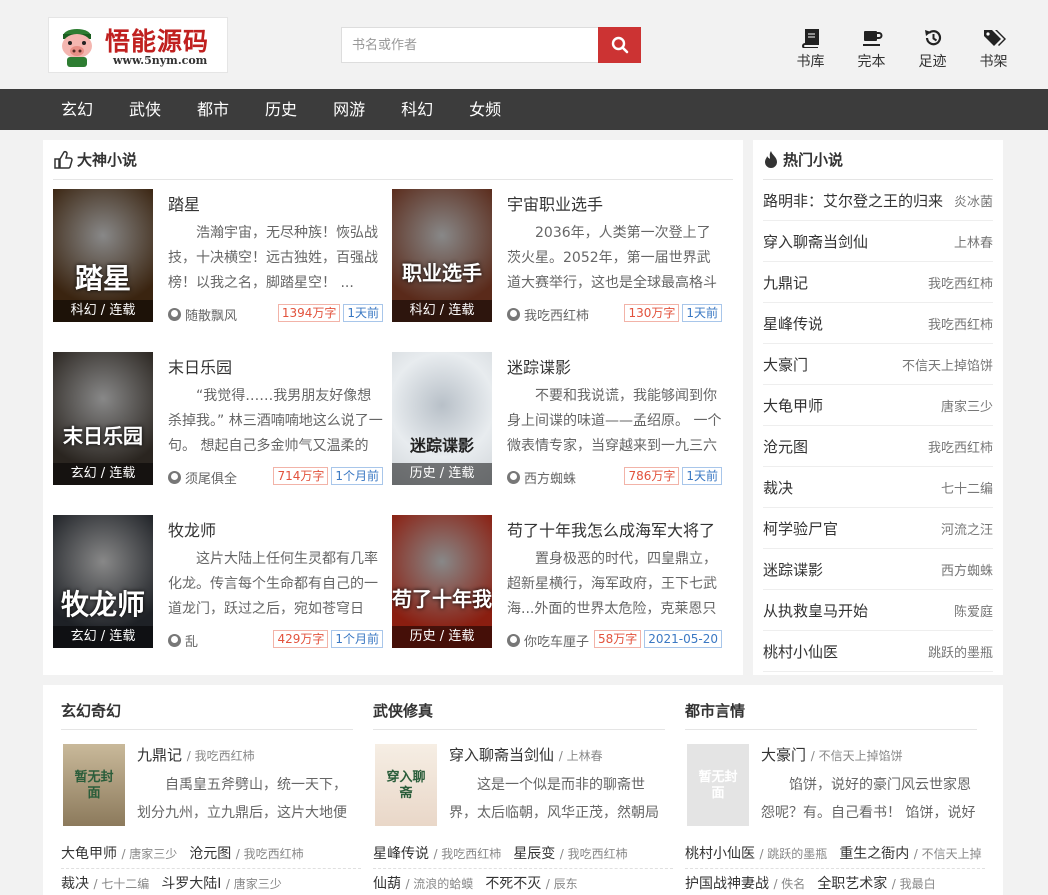 Image resolution: width=1048 pixels, height=895 pixels. I want to click on header-tools: 书库 完本 足迹 书架, so click(902, 49).